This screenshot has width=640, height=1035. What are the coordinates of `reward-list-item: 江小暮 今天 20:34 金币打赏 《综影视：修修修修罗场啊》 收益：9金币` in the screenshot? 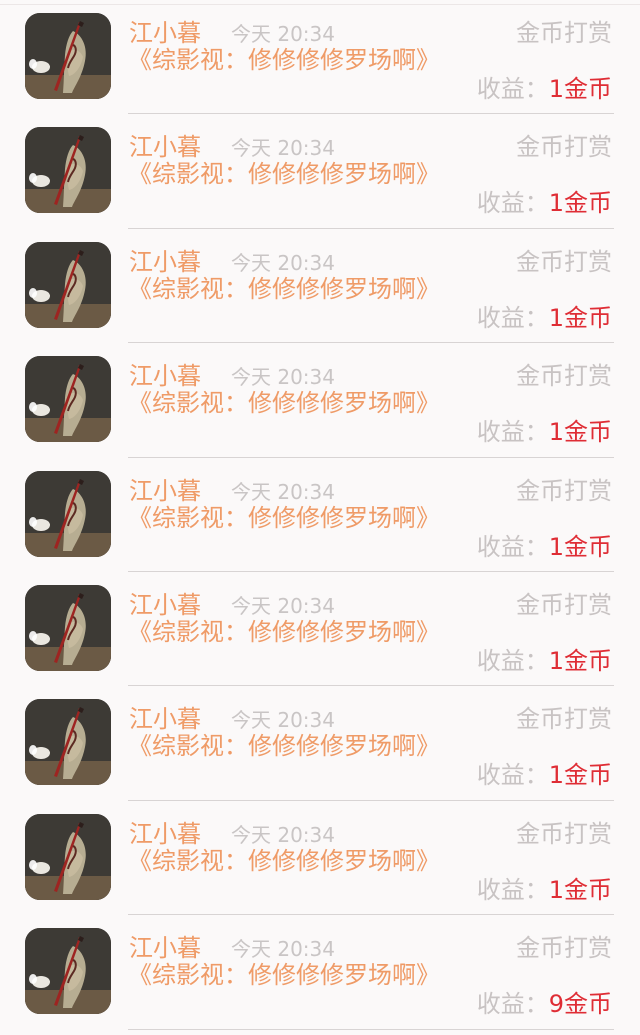 It's located at (320, 972).